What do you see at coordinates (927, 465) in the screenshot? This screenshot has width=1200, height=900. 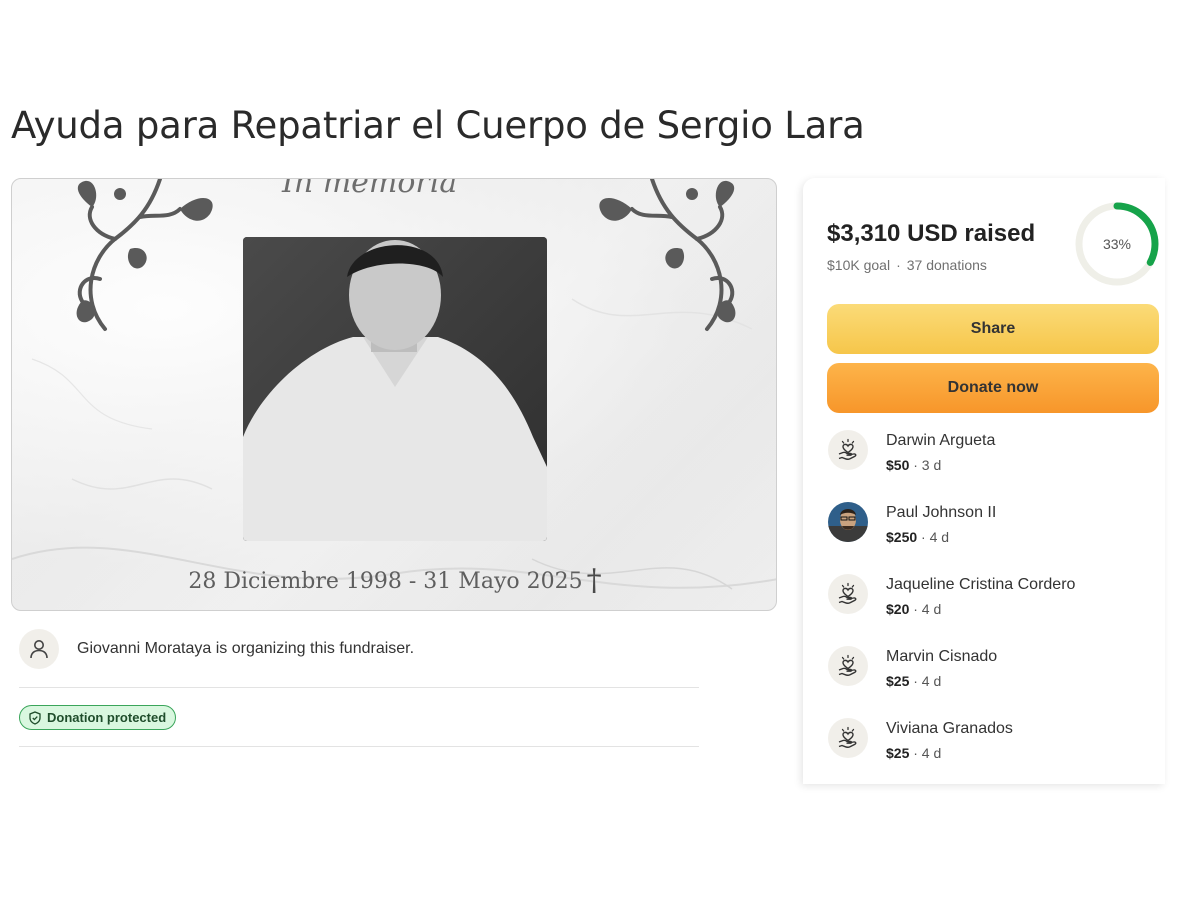 I see `donor-time: · 3 d` at bounding box center [927, 465].